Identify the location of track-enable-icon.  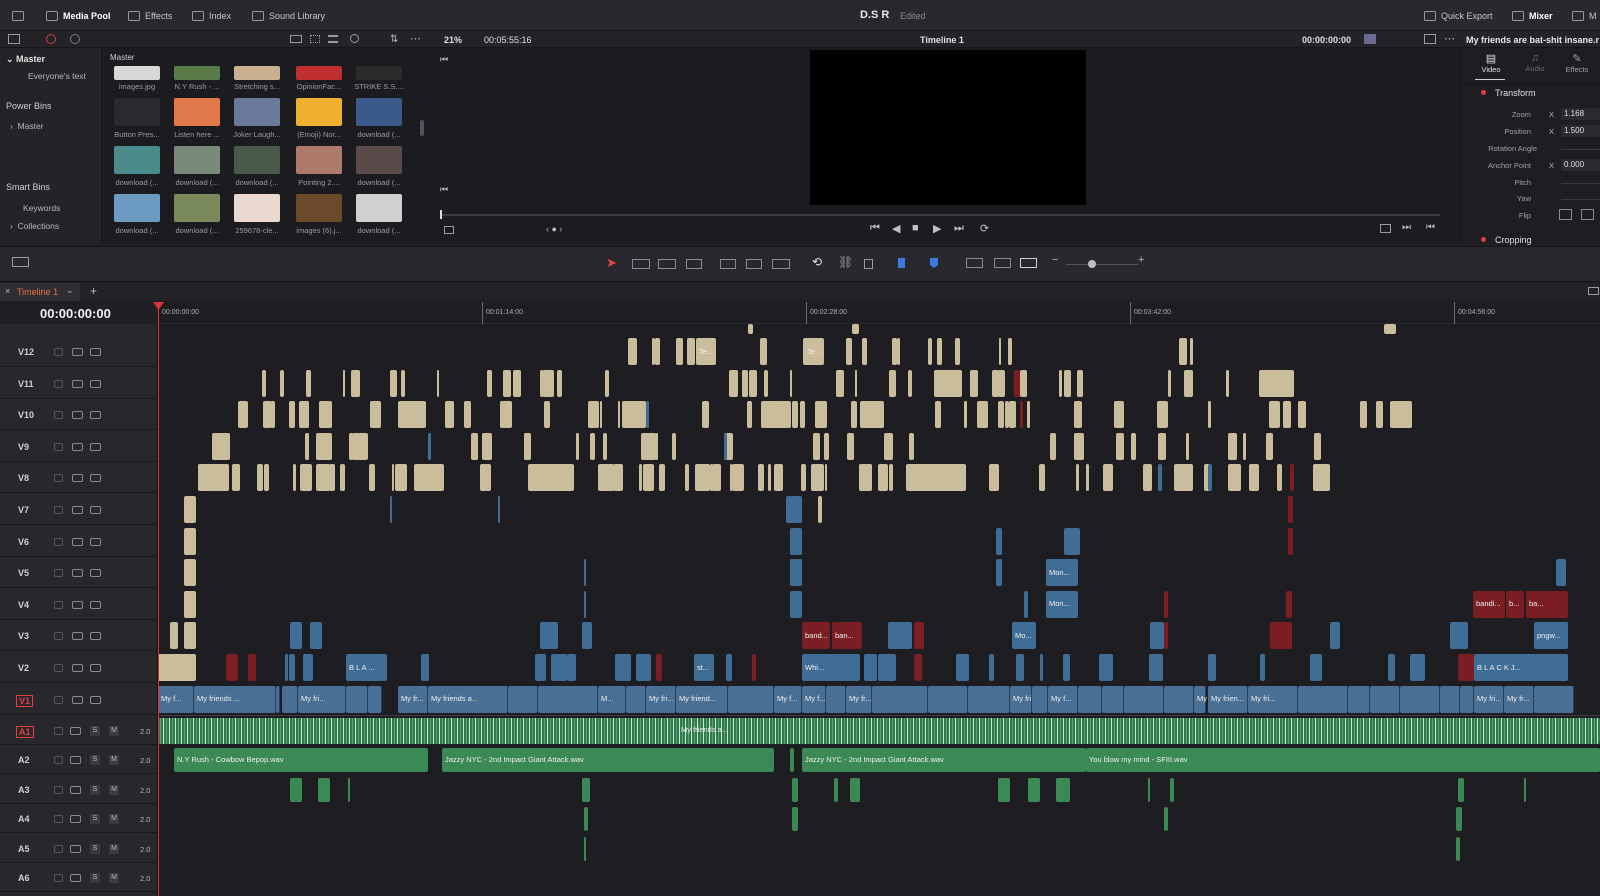
(95, 352).